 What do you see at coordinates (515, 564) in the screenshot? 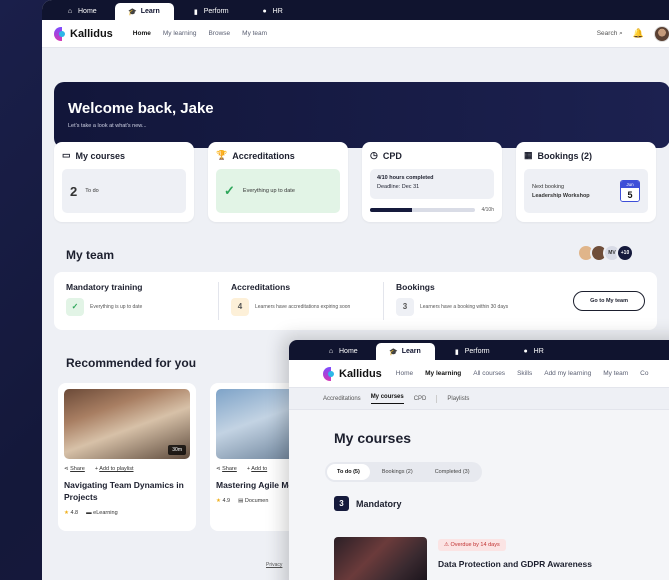
I see `course-title: Data Protection and GDPR Awareness` at bounding box center [515, 564].